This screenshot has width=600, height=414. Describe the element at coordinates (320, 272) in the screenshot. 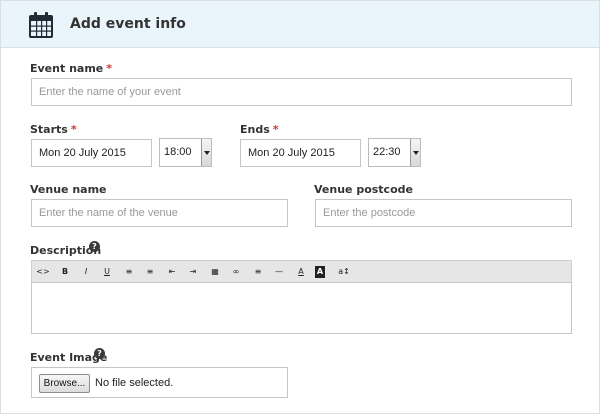

I see `background-color-icon: A` at that location.